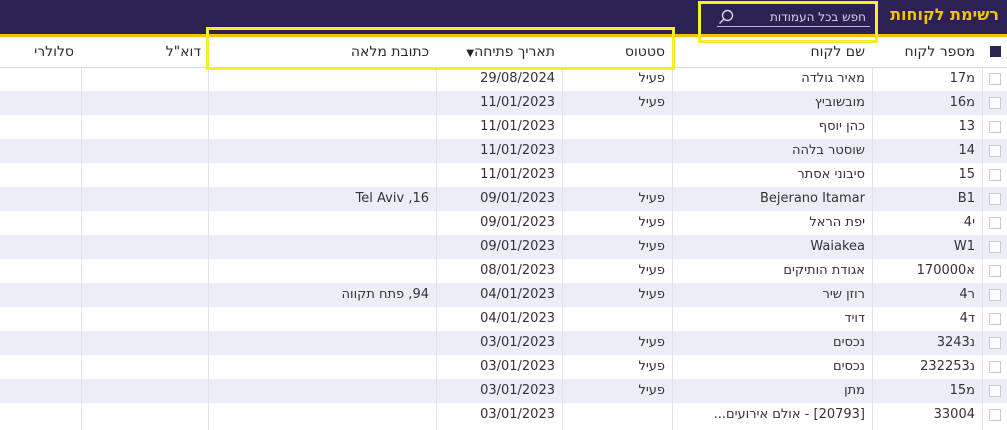 This screenshot has width=1007, height=430. What do you see at coordinates (928, 151) in the screenshot?
I see `cell-customer-number: 14` at bounding box center [928, 151].